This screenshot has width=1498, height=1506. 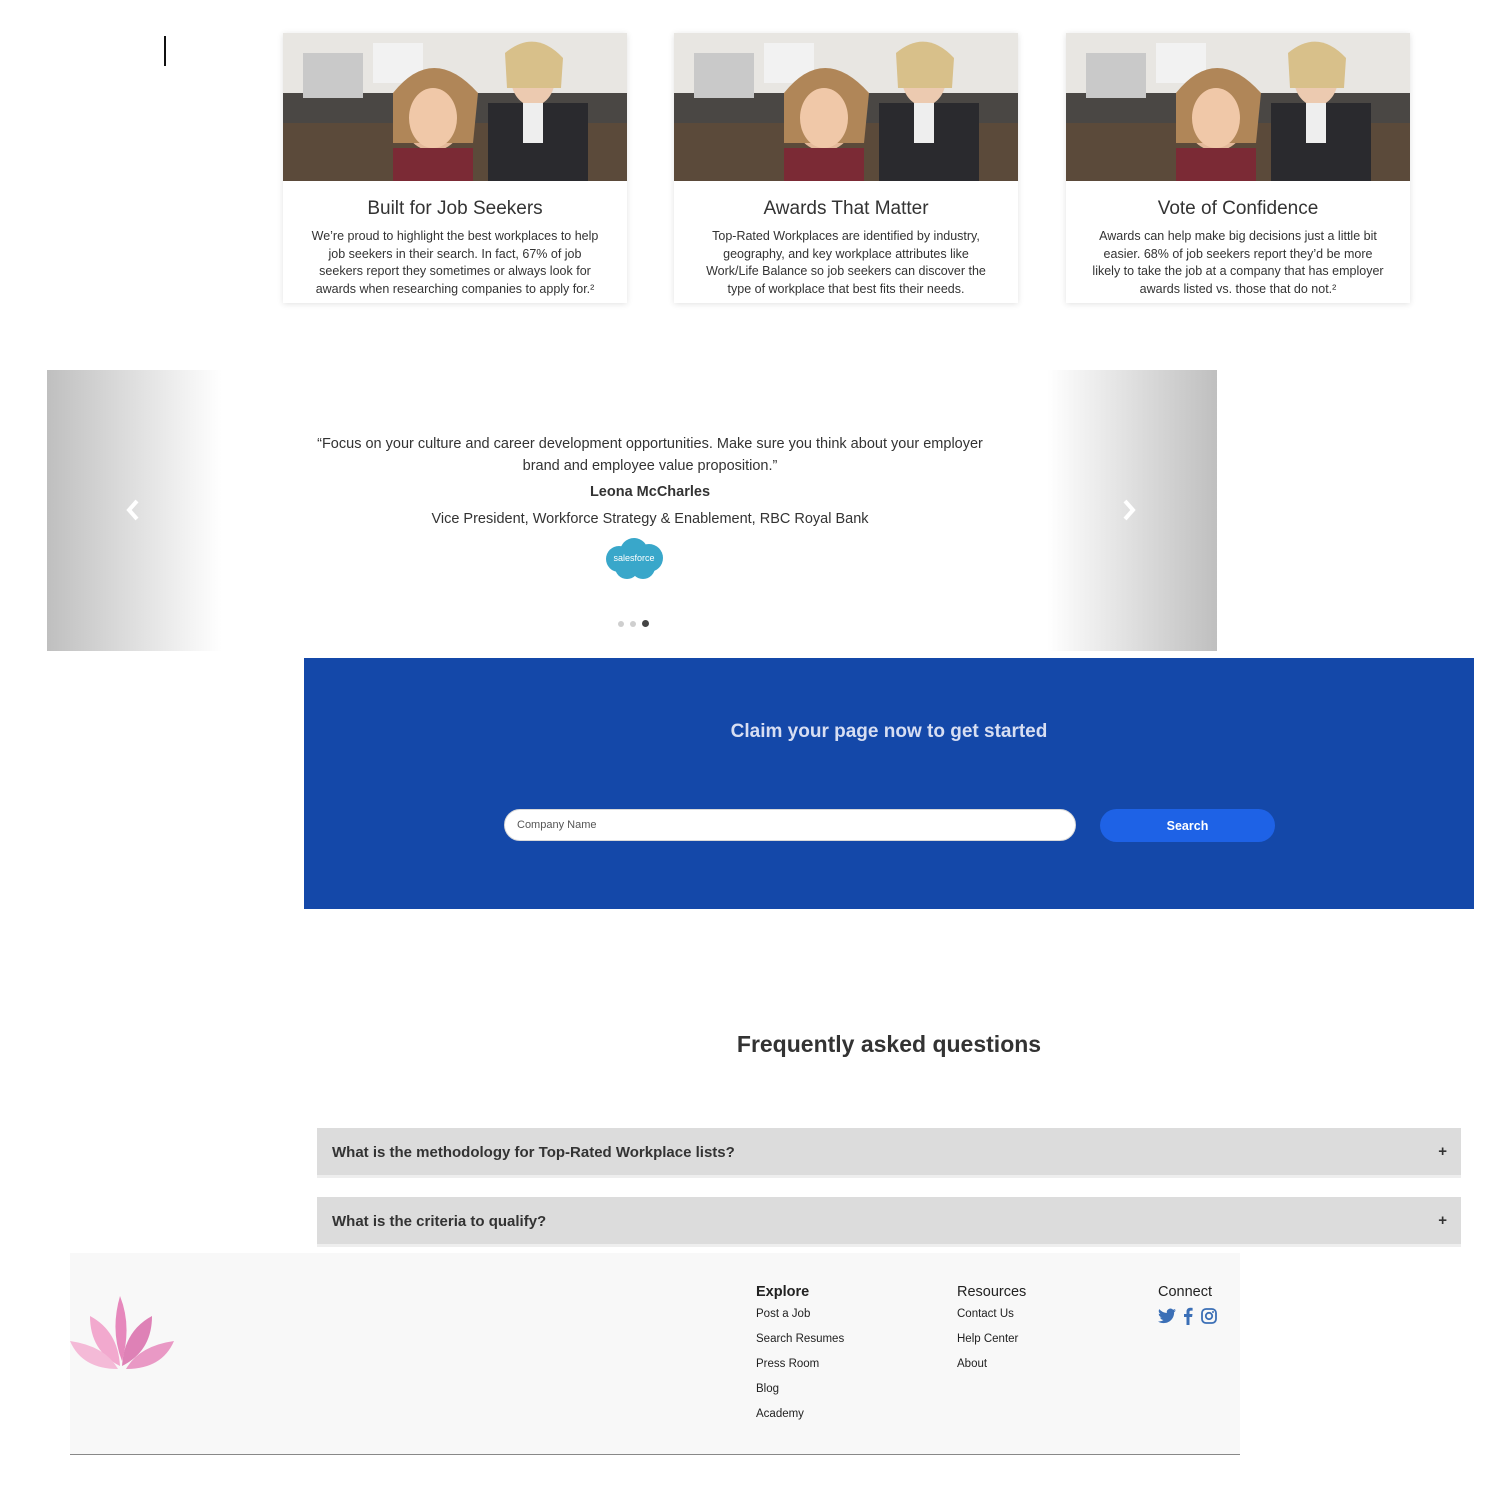 I want to click on card-title: Awards That Matter, so click(x=846, y=208).